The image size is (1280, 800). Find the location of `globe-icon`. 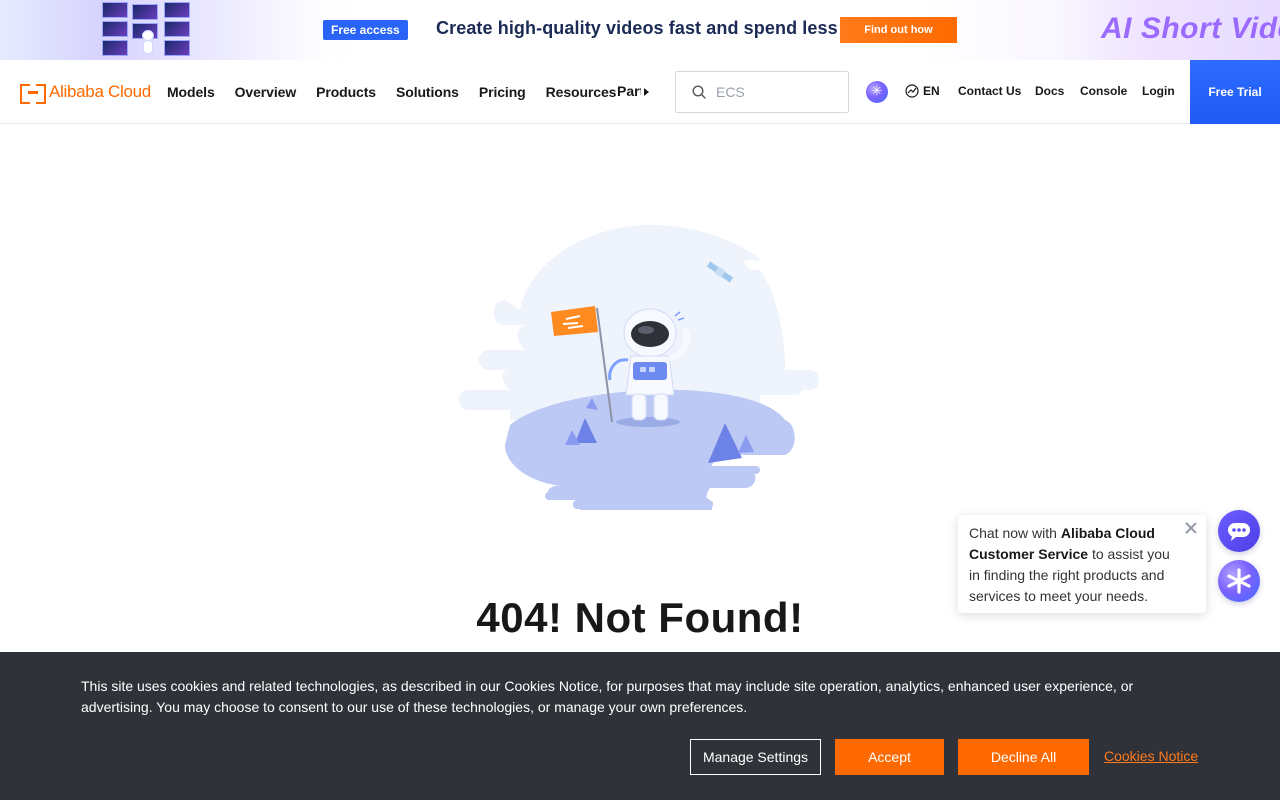

globe-icon is located at coordinates (912, 91).